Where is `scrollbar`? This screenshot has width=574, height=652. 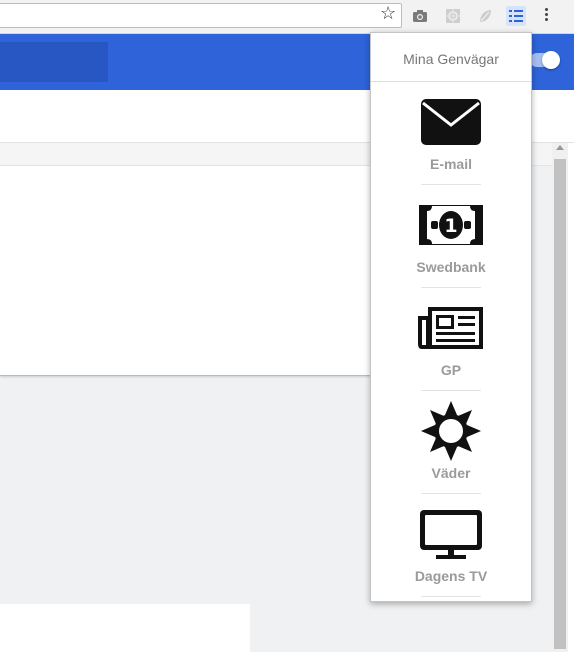 scrollbar is located at coordinates (560, 397).